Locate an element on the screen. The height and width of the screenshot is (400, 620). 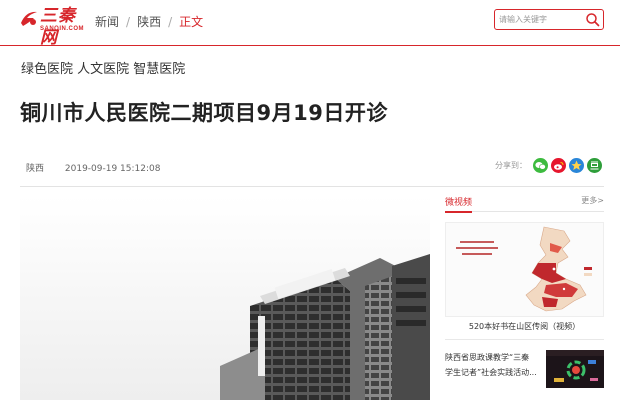
logo-subtext: SANQIN.COM is located at coordinates (62, 29).